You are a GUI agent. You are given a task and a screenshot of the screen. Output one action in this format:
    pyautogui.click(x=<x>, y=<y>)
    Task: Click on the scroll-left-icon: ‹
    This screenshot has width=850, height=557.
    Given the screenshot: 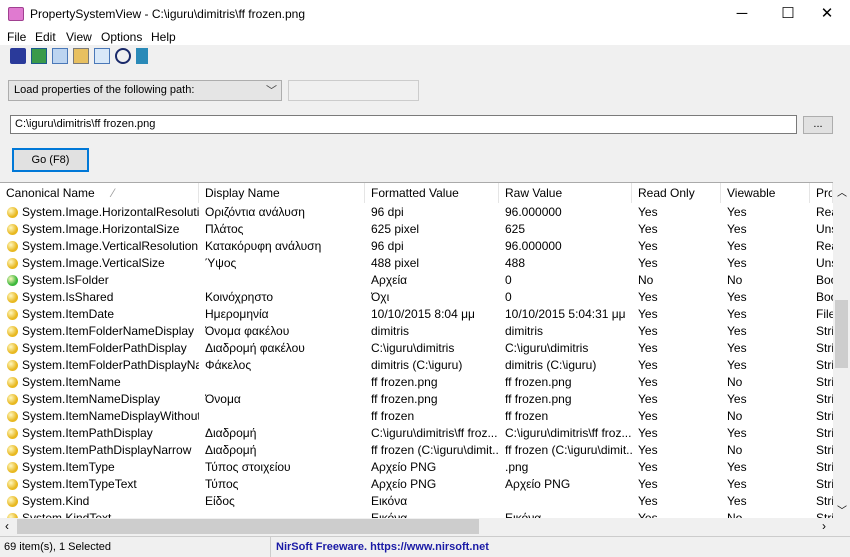 What is the action you would take?
    pyautogui.click(x=7, y=526)
    